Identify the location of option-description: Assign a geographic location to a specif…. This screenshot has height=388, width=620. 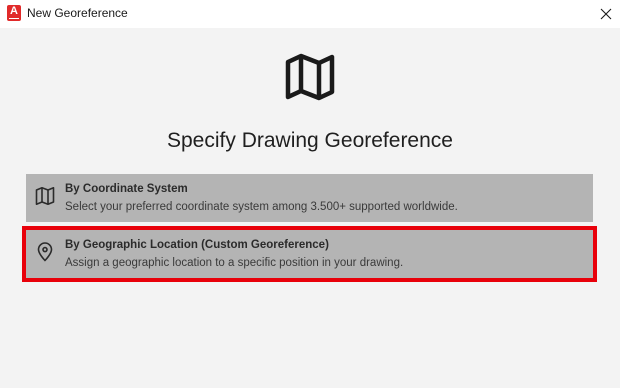
(234, 263).